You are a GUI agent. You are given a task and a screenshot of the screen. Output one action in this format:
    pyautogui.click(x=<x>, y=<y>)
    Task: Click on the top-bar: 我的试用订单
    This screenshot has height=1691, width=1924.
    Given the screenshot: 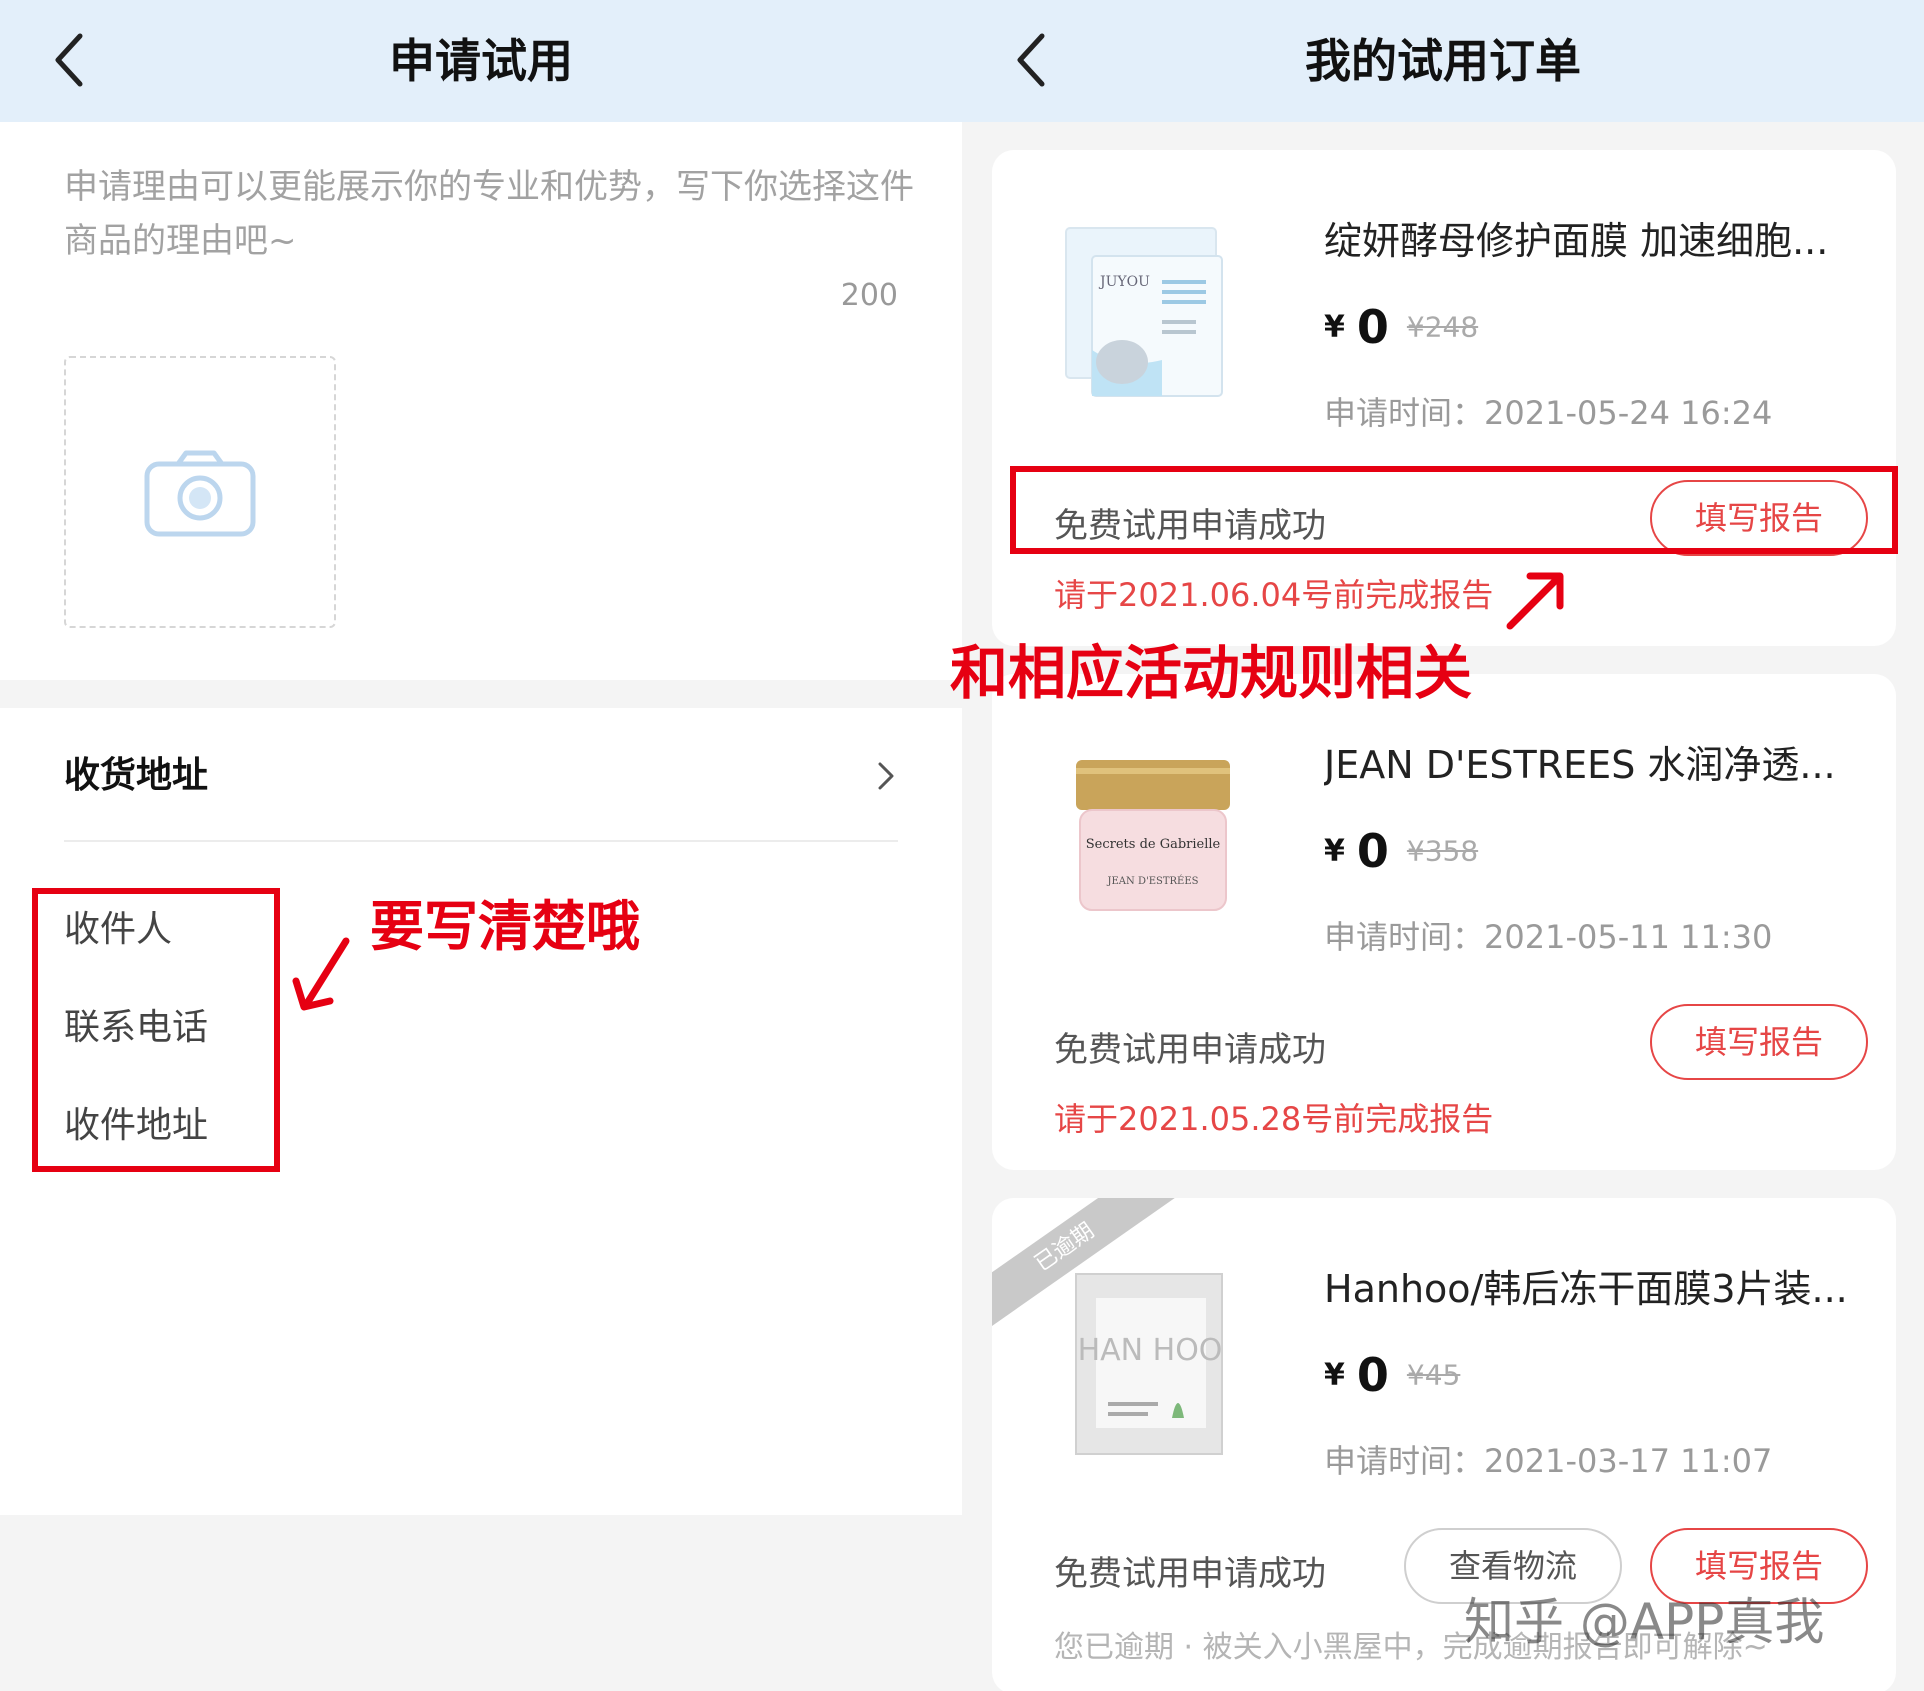 What is the action you would take?
    pyautogui.click(x=1443, y=61)
    